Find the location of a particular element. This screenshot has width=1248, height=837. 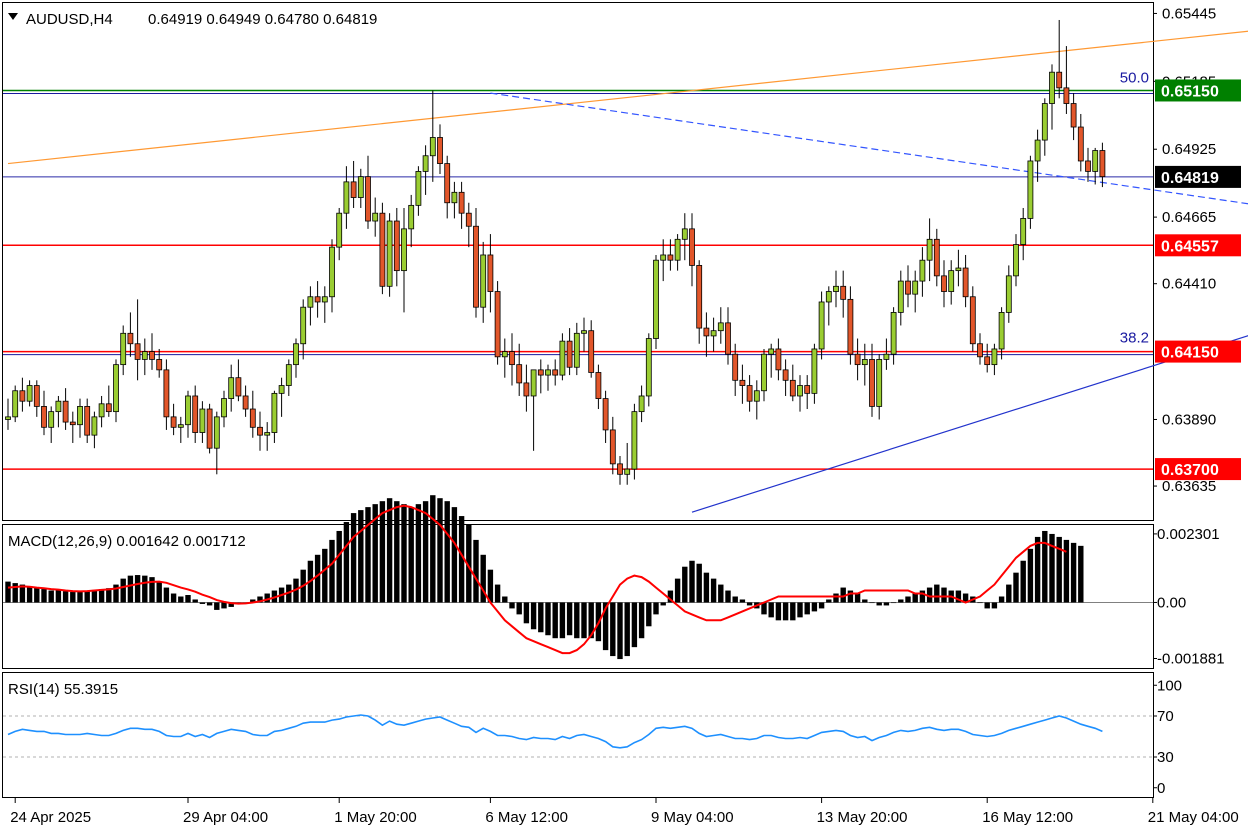

rsi-tick-label: 70 is located at coordinates (1165, 716).